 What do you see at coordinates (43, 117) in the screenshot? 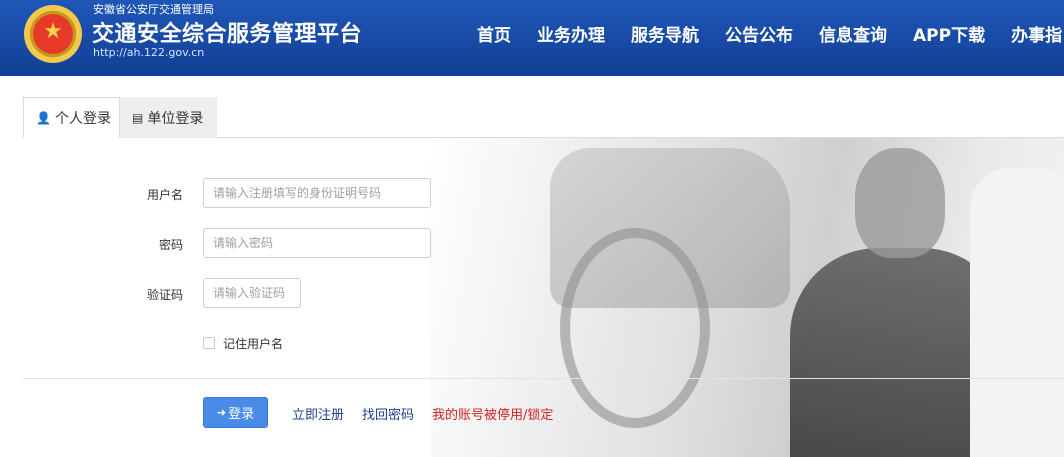
I see `user-icon: 👤` at bounding box center [43, 117].